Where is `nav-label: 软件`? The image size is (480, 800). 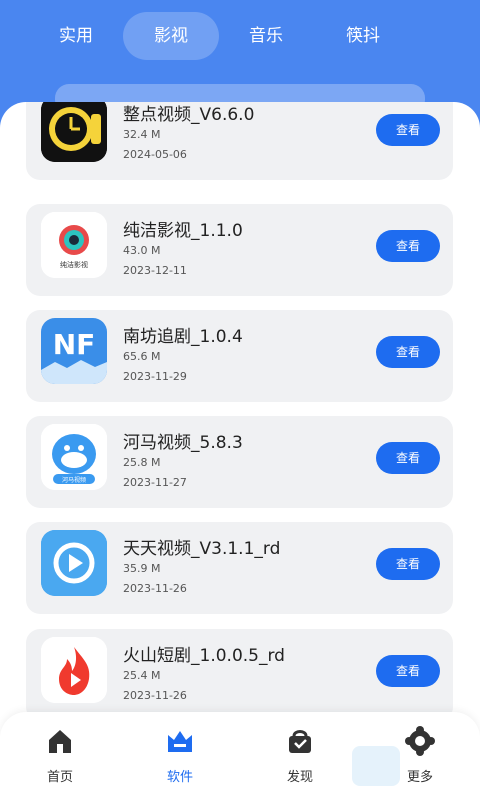
nav-label: 软件 is located at coordinates (179, 777).